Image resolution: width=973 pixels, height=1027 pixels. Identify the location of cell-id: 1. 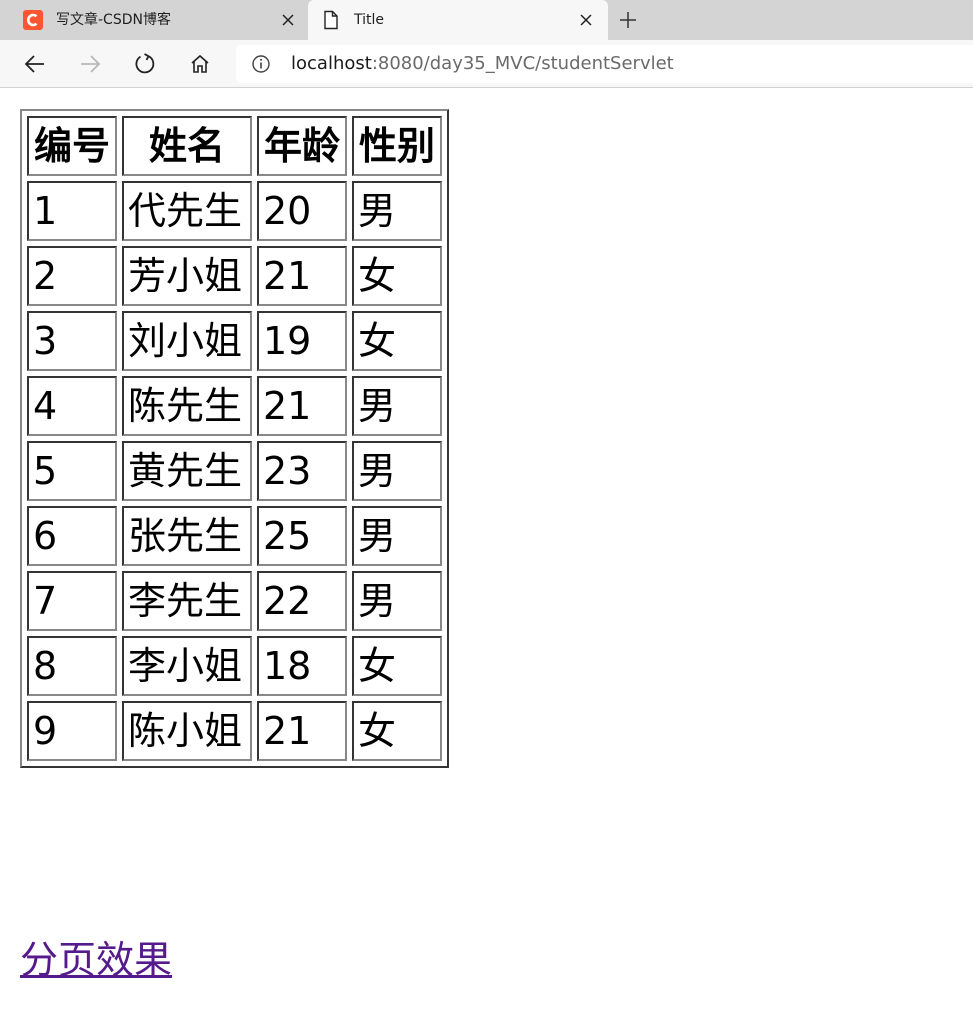
(72, 211).